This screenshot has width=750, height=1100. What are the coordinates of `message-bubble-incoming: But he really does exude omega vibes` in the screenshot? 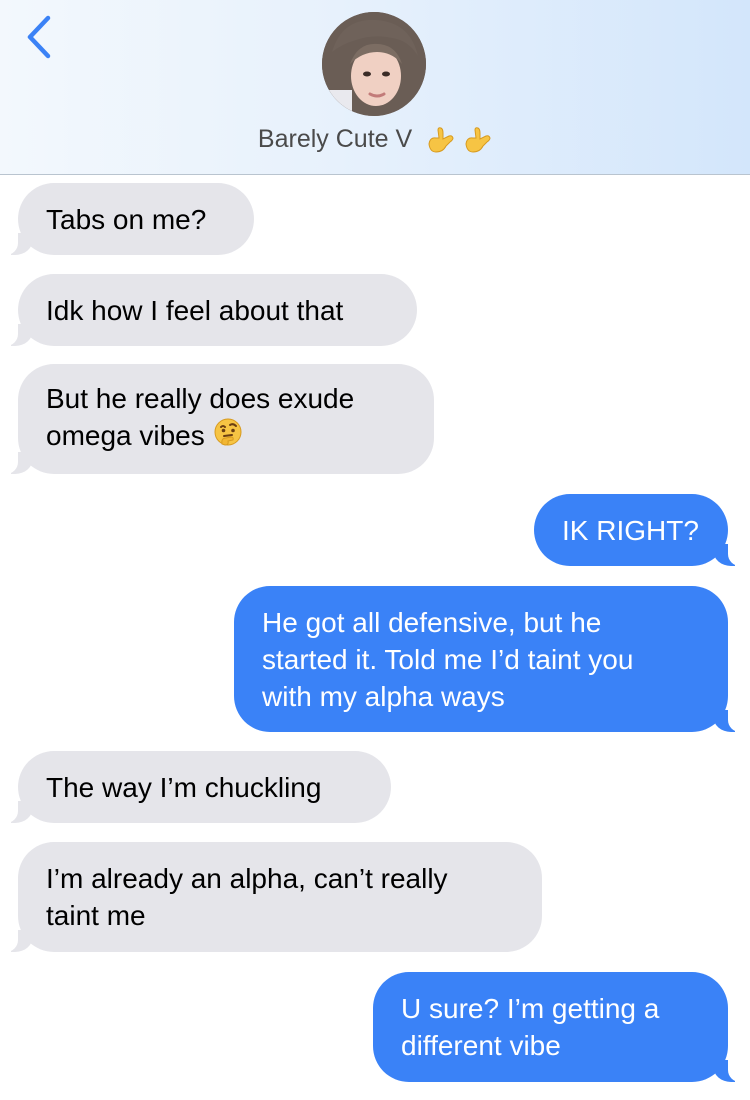 It's located at (219, 419).